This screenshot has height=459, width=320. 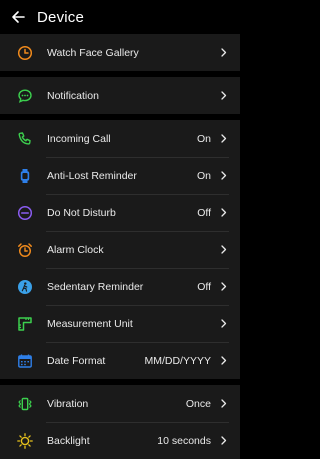 I want to click on arrow-left-icon, so click(x=18, y=17).